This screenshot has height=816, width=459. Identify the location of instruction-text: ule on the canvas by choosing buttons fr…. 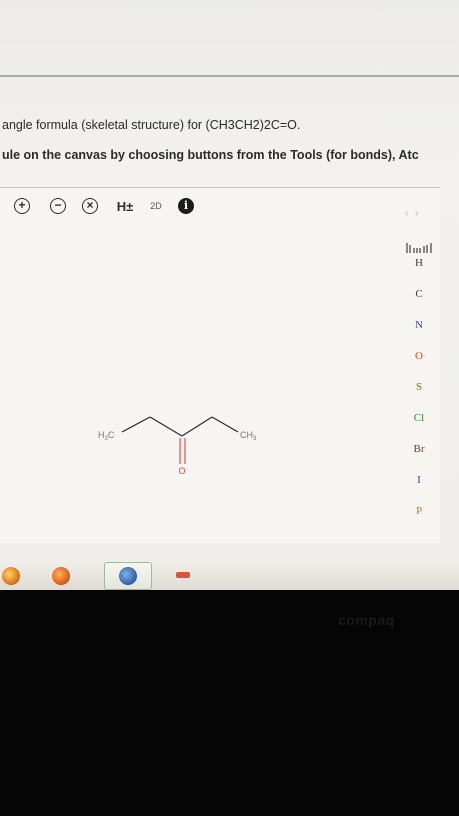
(210, 155).